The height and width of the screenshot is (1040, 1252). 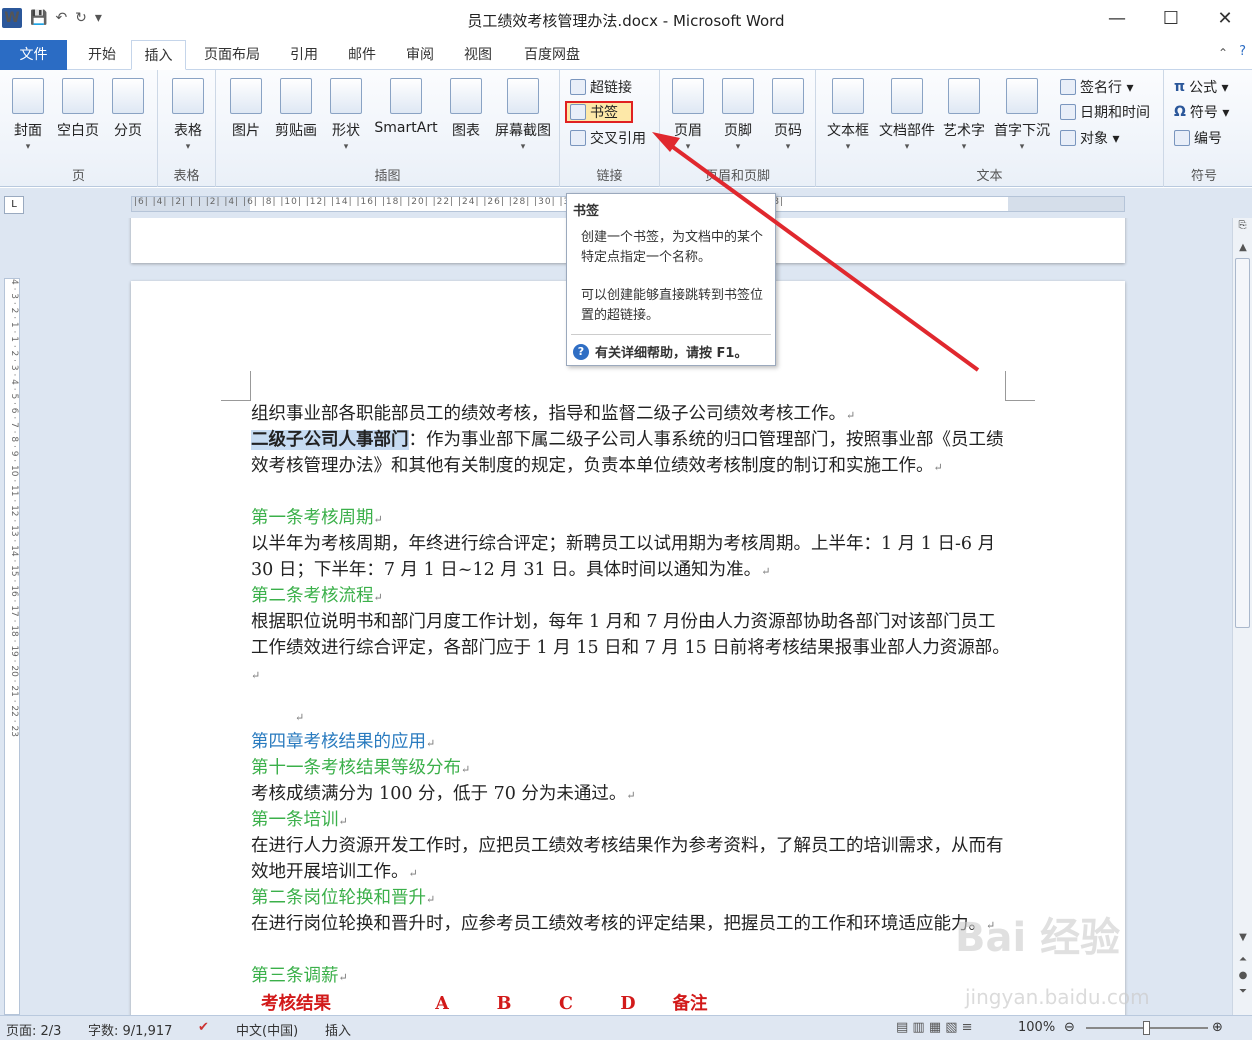 I want to click on group-label-illustrations: 插图, so click(x=387, y=176).